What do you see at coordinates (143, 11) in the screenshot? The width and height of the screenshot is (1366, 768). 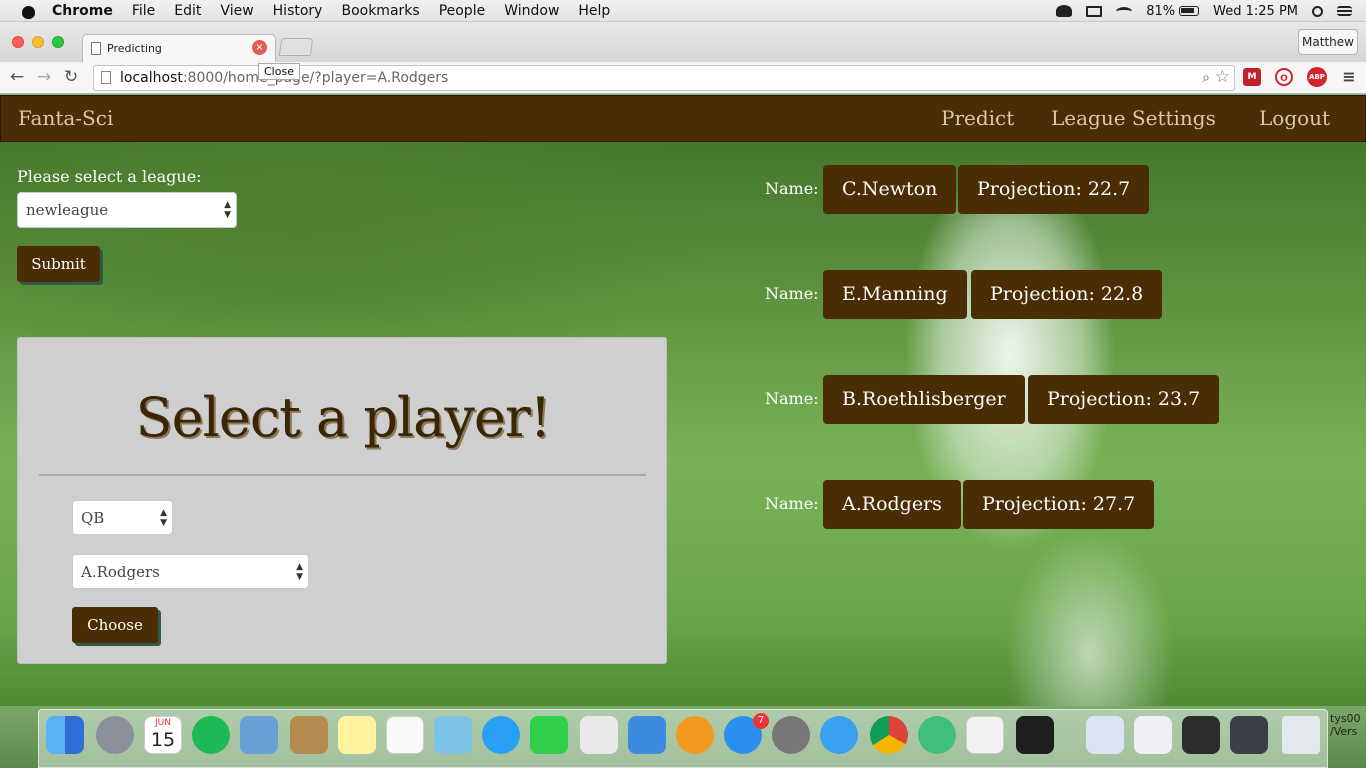 I see `menu-file: File` at bounding box center [143, 11].